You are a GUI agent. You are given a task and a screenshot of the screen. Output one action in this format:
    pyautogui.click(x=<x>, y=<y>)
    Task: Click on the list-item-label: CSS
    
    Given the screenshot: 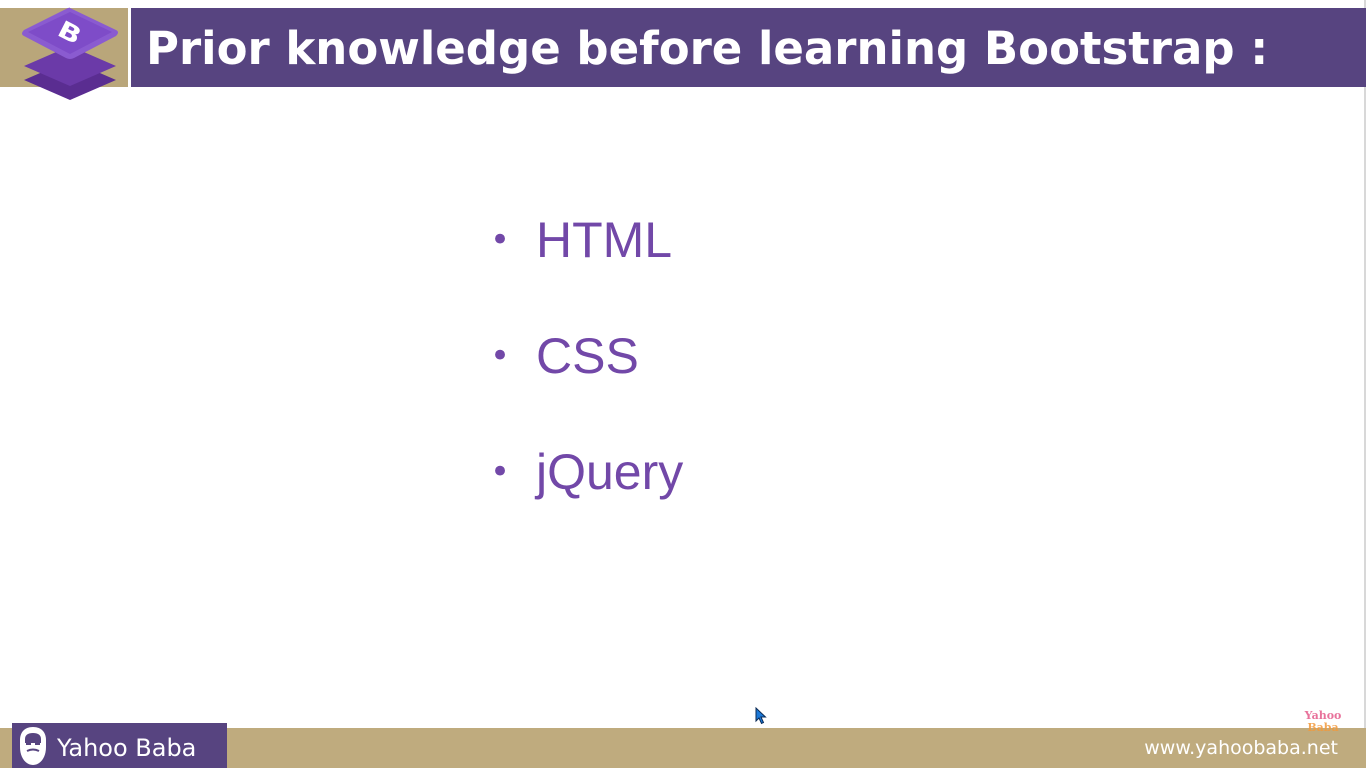 What is the action you would take?
    pyautogui.click(x=587, y=356)
    